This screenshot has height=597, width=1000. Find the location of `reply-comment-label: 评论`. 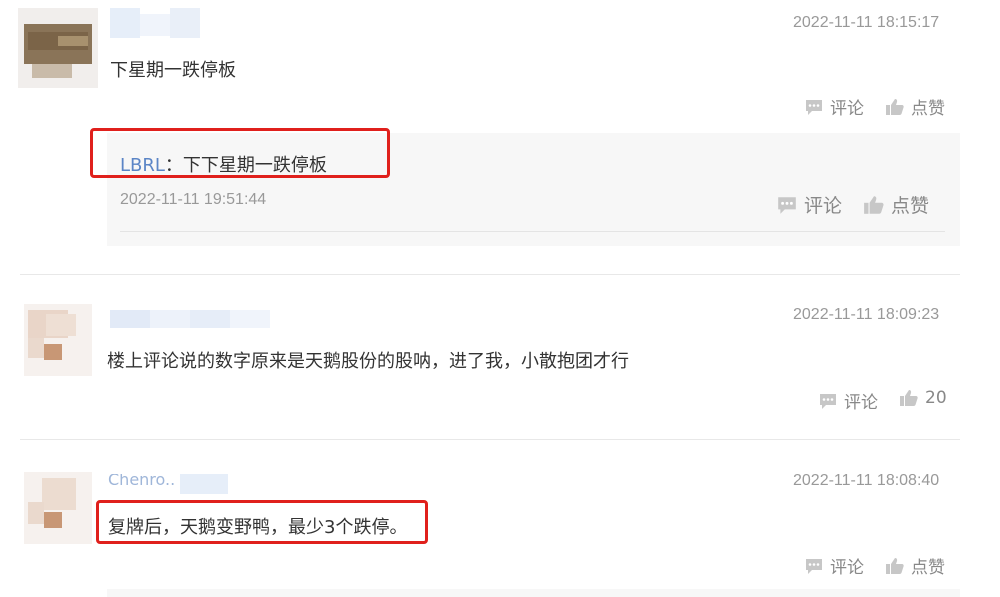

reply-comment-label: 评论 is located at coordinates (823, 206).